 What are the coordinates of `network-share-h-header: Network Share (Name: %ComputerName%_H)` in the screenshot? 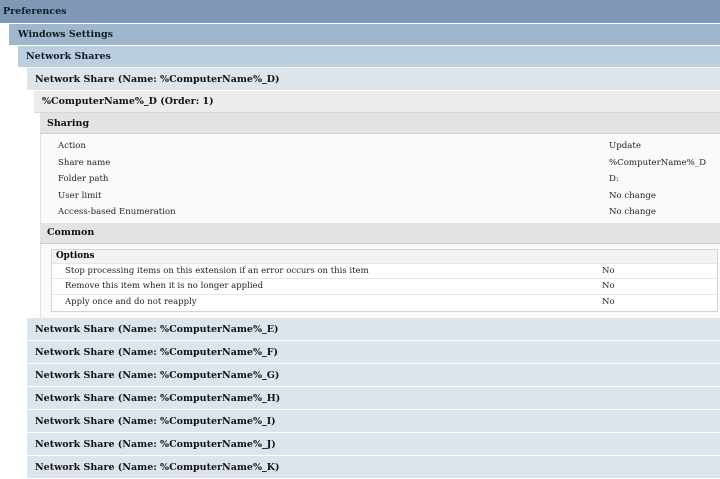 It's located at (373, 398).